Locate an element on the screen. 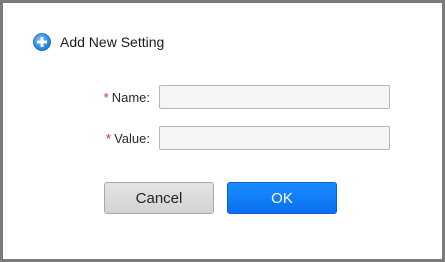 This screenshot has height=262, width=445. name-label: Name: is located at coordinates (130, 97).